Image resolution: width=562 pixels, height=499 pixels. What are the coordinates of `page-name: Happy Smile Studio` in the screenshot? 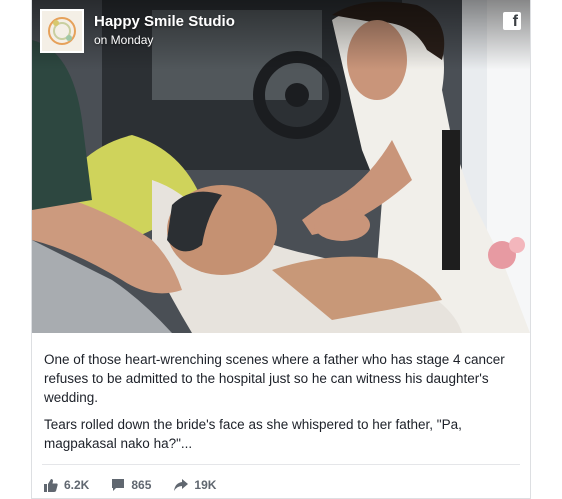 It's located at (164, 21).